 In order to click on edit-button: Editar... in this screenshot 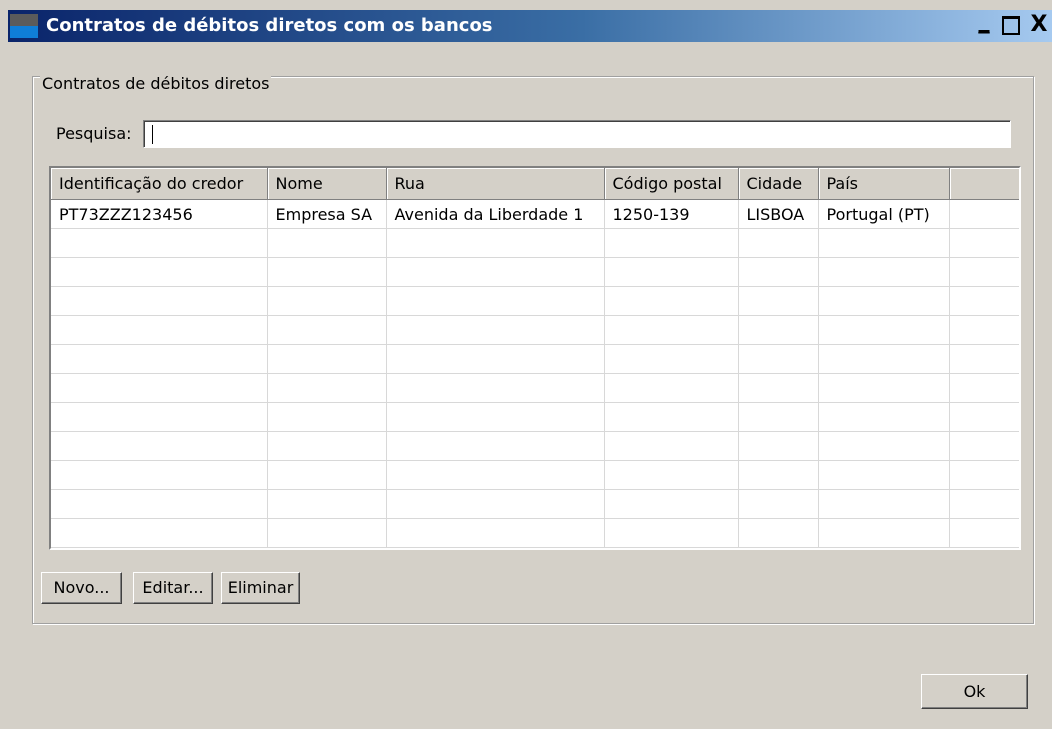, I will do `click(173, 588)`.